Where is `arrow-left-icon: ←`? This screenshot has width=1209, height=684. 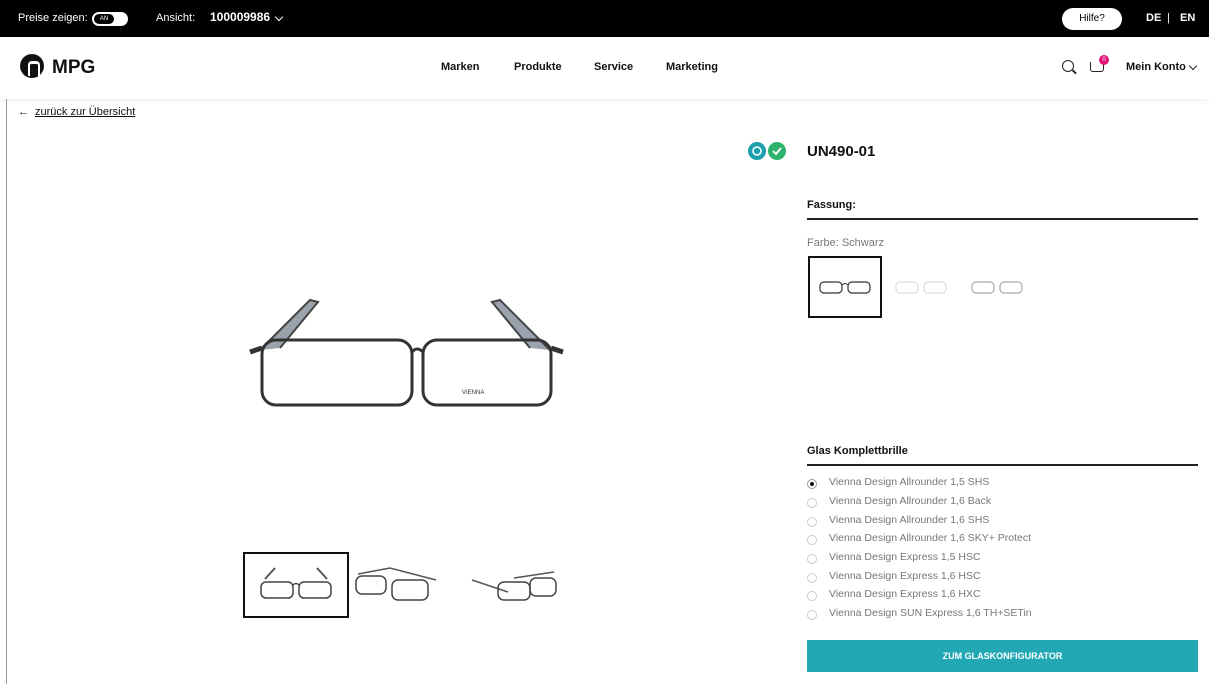 arrow-left-icon: ← is located at coordinates (23, 112).